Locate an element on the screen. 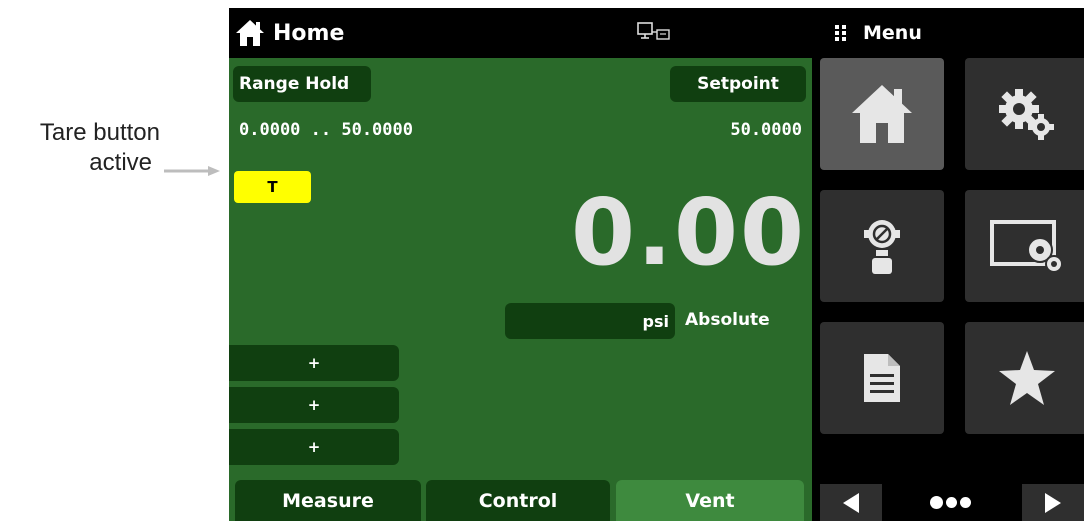 Image resolution: width=1084 pixels, height=521 pixels. sensor-tile is located at coordinates (882, 246).